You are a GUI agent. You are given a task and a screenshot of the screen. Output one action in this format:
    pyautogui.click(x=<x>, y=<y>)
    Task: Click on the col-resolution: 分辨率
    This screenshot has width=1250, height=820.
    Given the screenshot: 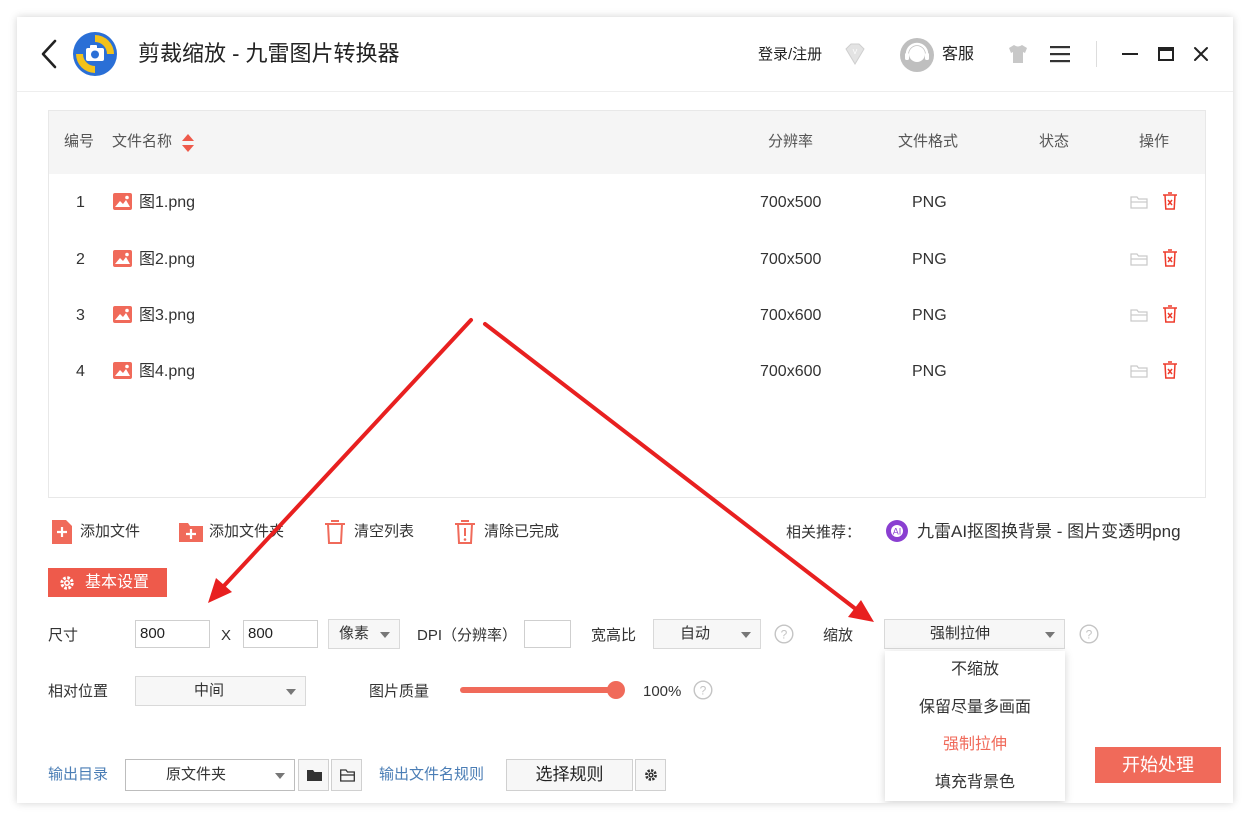 What is the action you would take?
    pyautogui.click(x=791, y=141)
    